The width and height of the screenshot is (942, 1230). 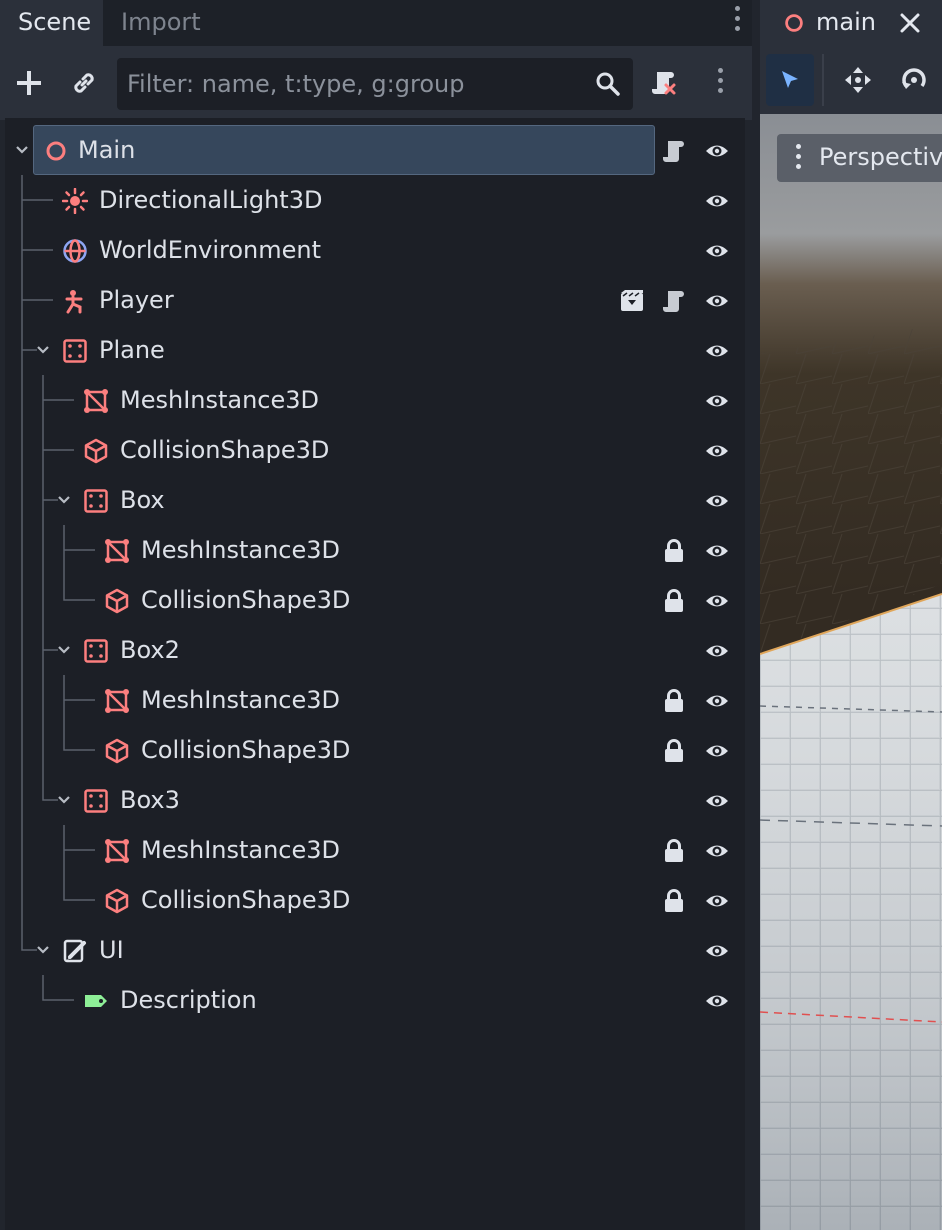 What do you see at coordinates (608, 84) in the screenshot?
I see `search-icon` at bounding box center [608, 84].